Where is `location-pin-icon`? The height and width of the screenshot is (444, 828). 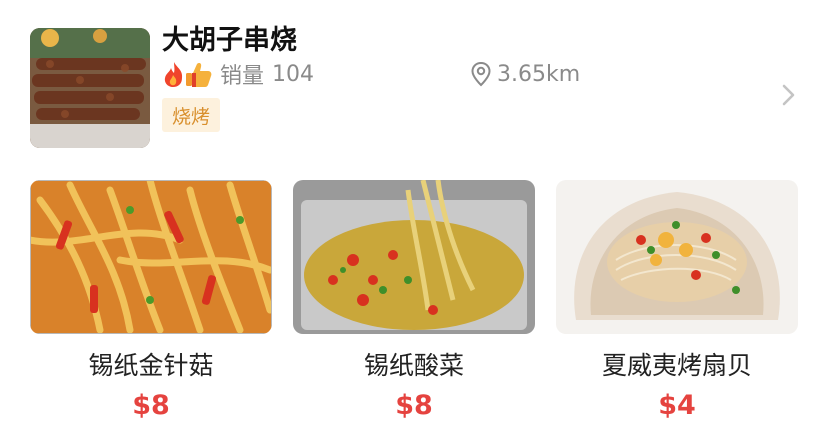
location-pin-icon is located at coordinates (481, 74).